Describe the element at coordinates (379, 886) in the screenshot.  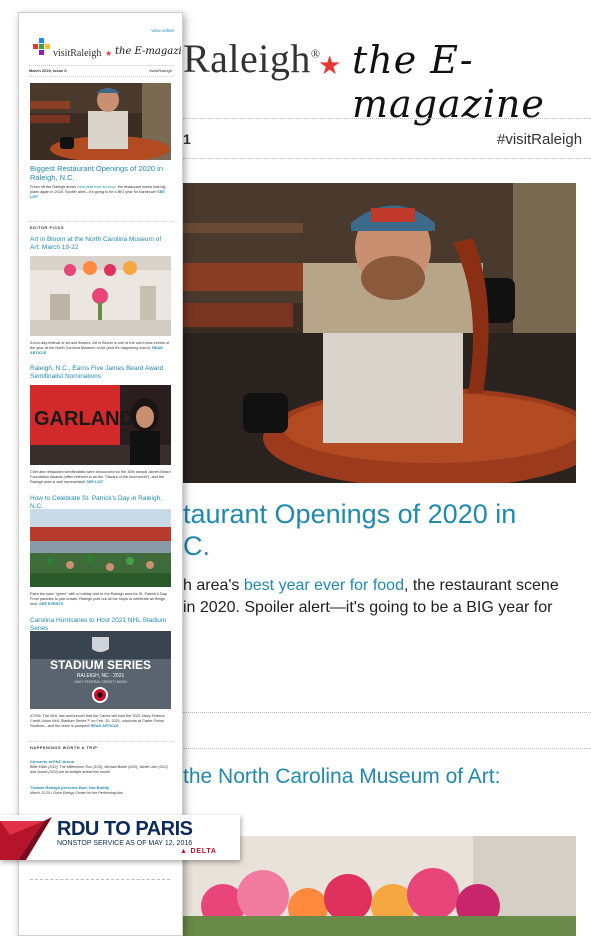
I see `art-in-bloom-photo` at that location.